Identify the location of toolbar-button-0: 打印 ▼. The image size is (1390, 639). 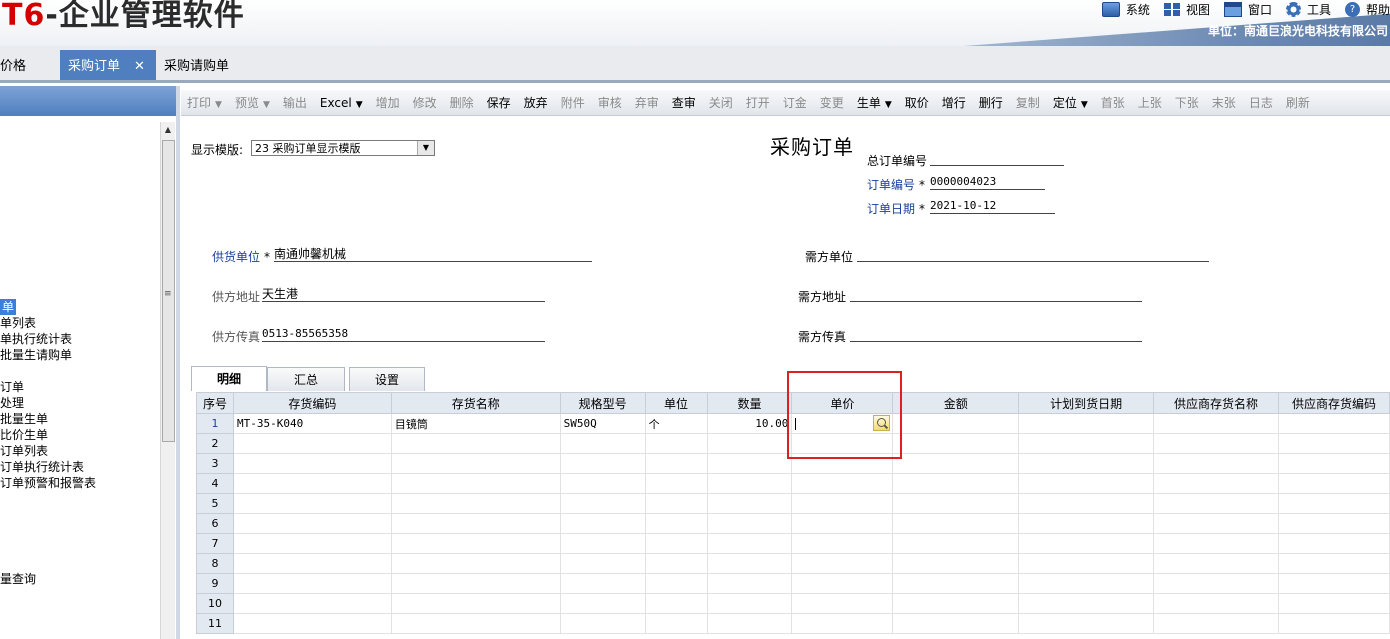
(204, 102).